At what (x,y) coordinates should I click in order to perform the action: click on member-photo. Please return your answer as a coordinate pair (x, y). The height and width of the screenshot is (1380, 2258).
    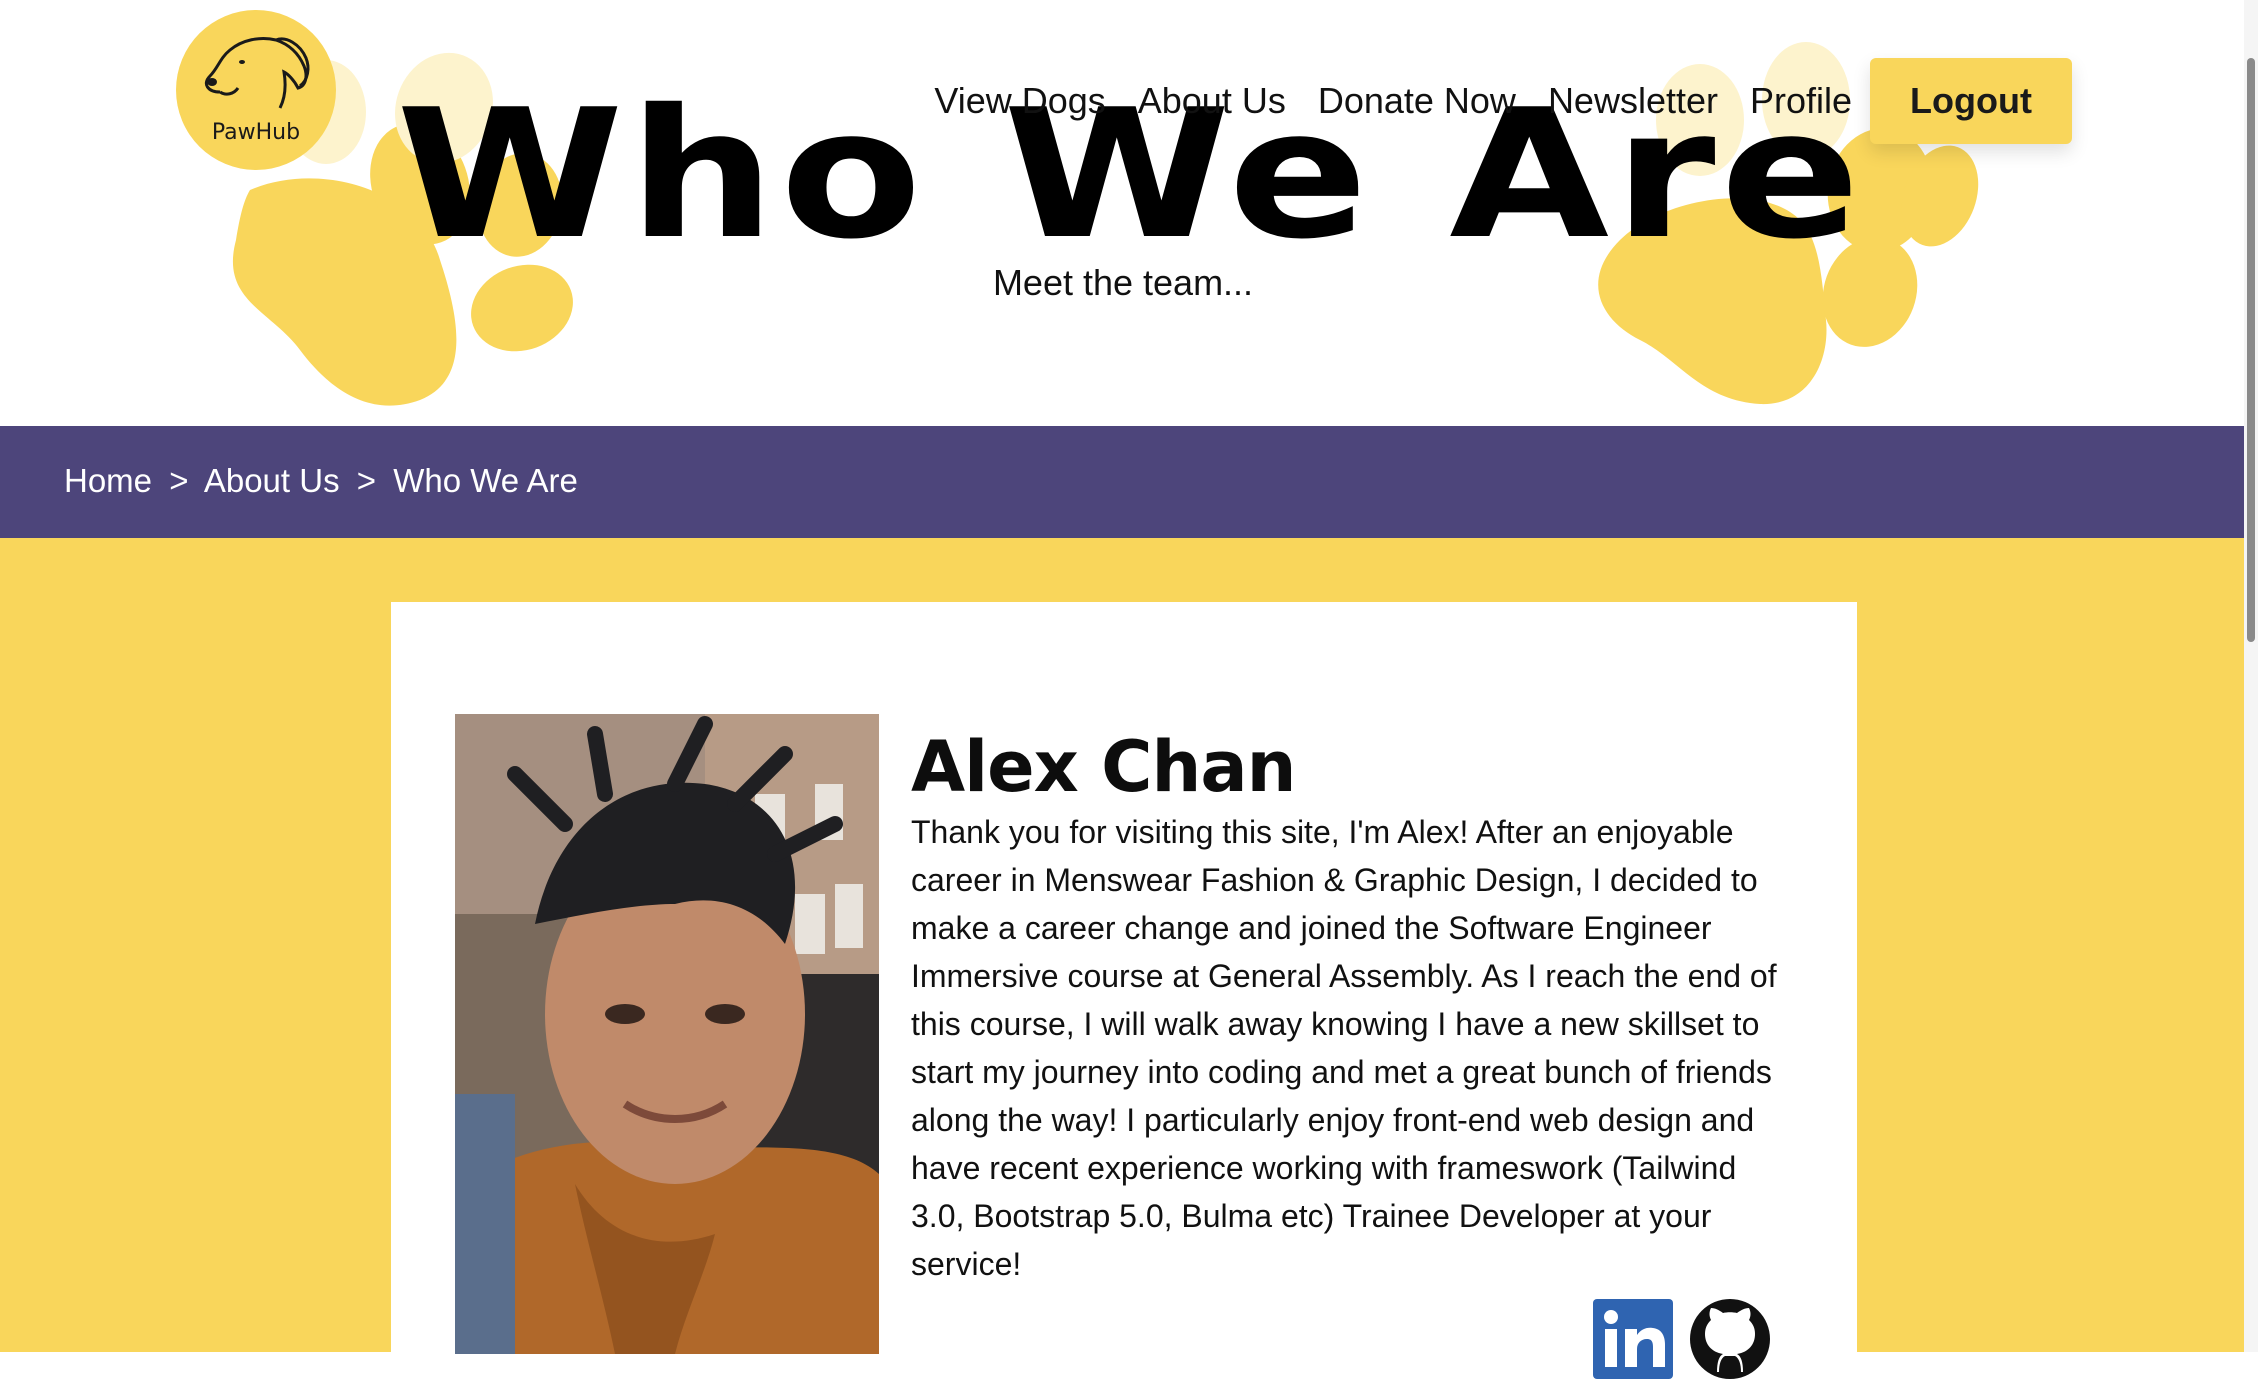
    Looking at the image, I should click on (667, 1034).